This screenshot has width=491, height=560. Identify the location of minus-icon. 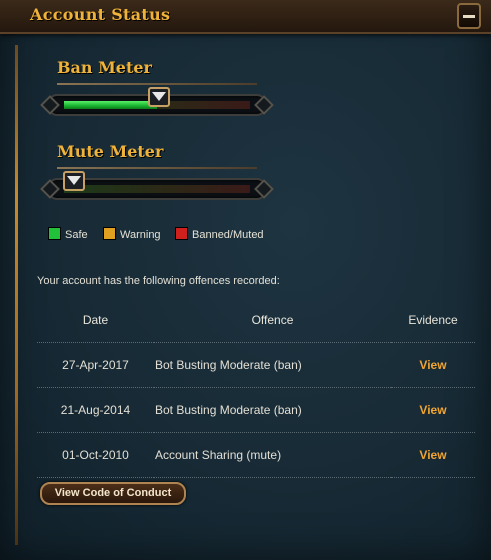
(469, 16).